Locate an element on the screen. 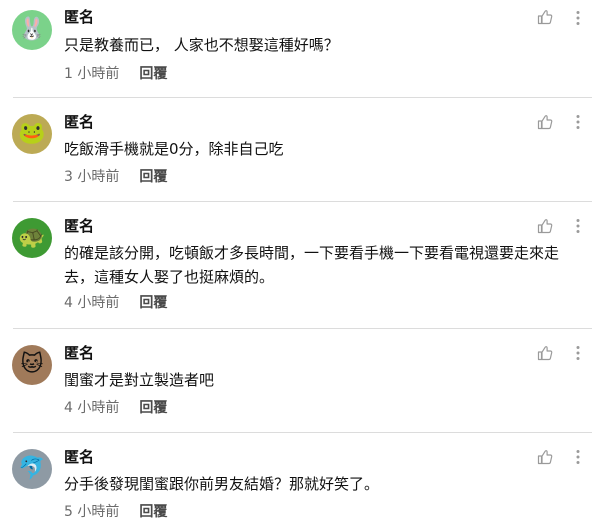 The image size is (597, 528). avatar-glyph: 🐬 is located at coordinates (32, 468).